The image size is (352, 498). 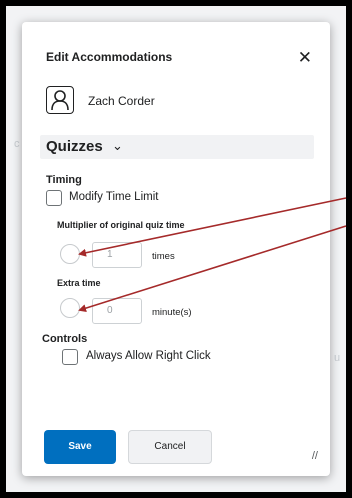 I want to click on arrow-to-multiplier-radio, so click(x=212, y=227).